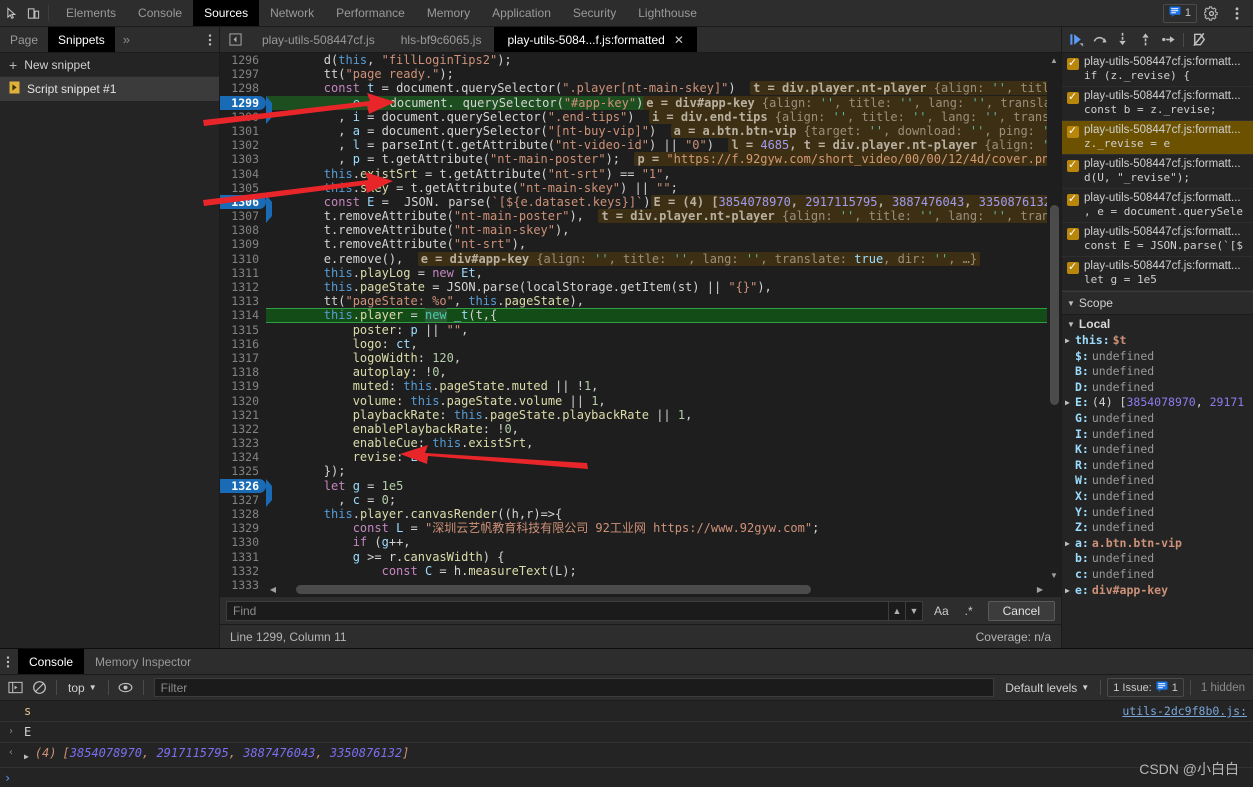  What do you see at coordinates (1179, 13) in the screenshot?
I see `issues-badge: 1` at bounding box center [1179, 13].